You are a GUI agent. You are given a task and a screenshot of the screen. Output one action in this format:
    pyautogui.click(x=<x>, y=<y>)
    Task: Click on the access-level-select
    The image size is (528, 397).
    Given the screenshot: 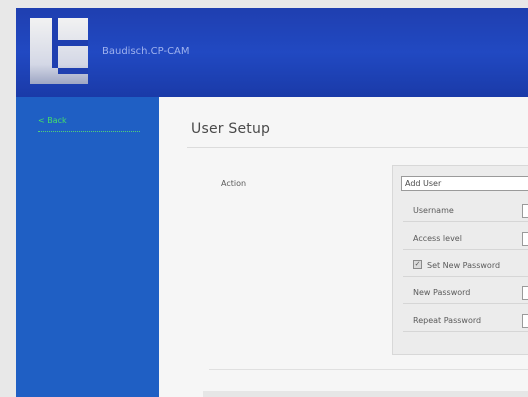 What is the action you would take?
    pyautogui.click(x=525, y=239)
    